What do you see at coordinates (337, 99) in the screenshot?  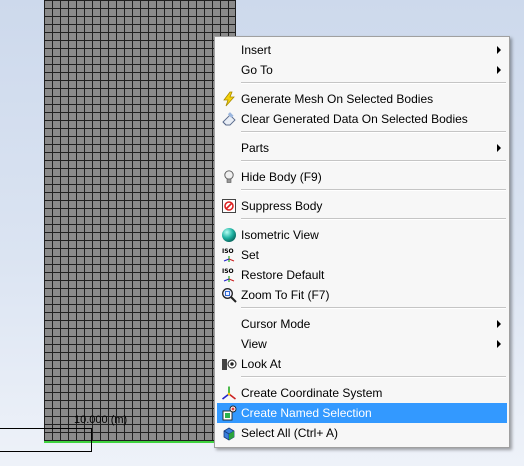 I see `menu-item-label: Generate Mesh On Selected Bodies` at bounding box center [337, 99].